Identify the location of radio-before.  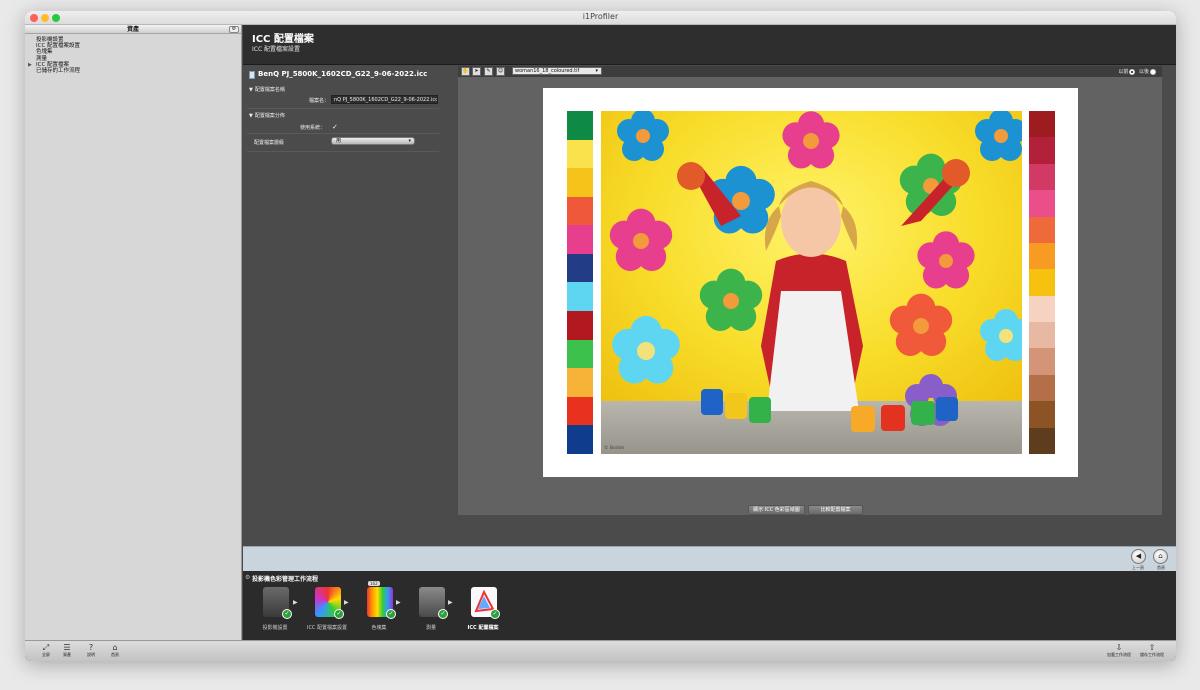
(1132, 71).